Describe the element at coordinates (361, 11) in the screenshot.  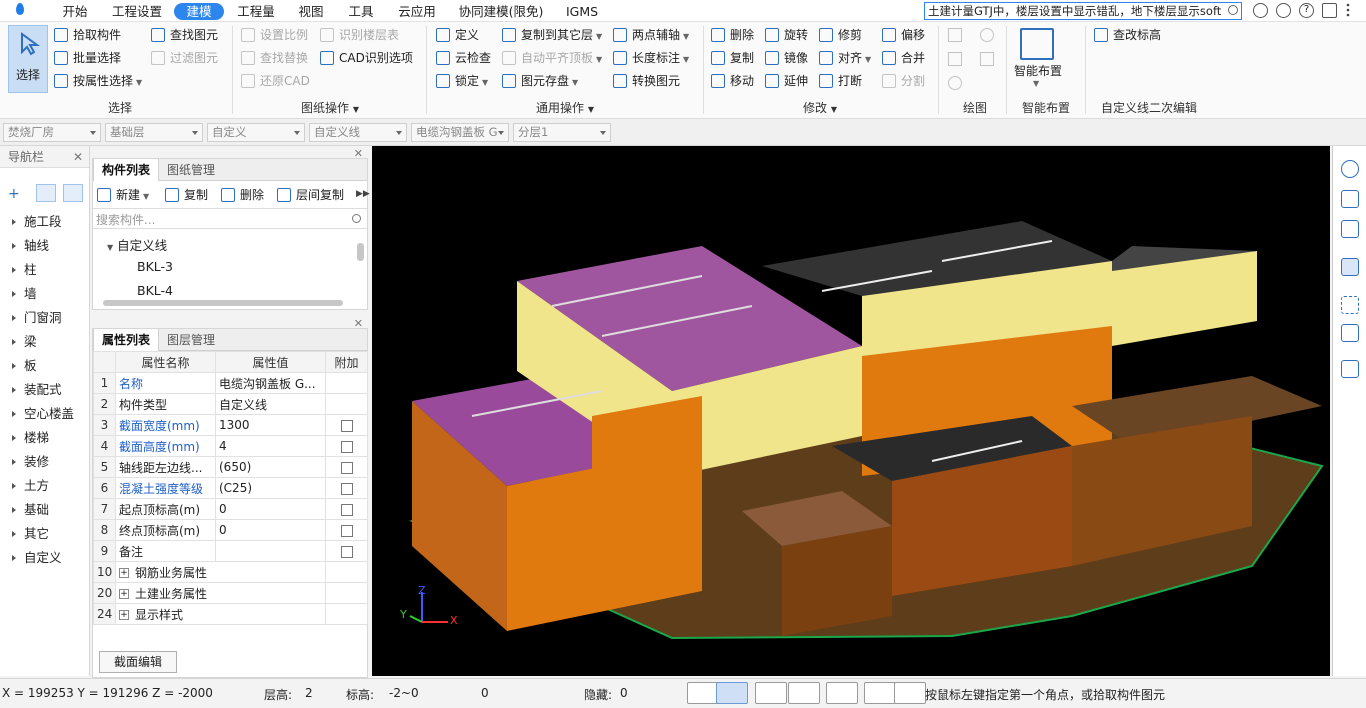
I see `tab-tools: 工具` at that location.